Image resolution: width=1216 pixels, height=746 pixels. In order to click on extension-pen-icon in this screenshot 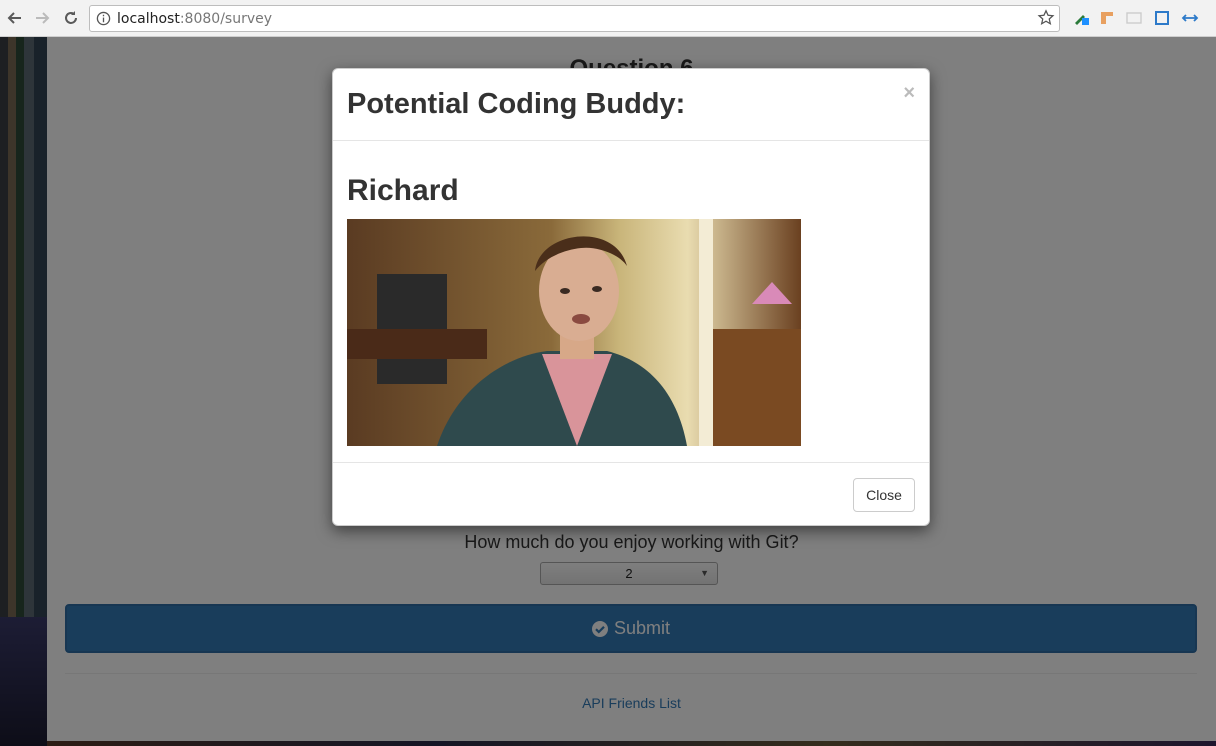, I will do `click(1081, 18)`.